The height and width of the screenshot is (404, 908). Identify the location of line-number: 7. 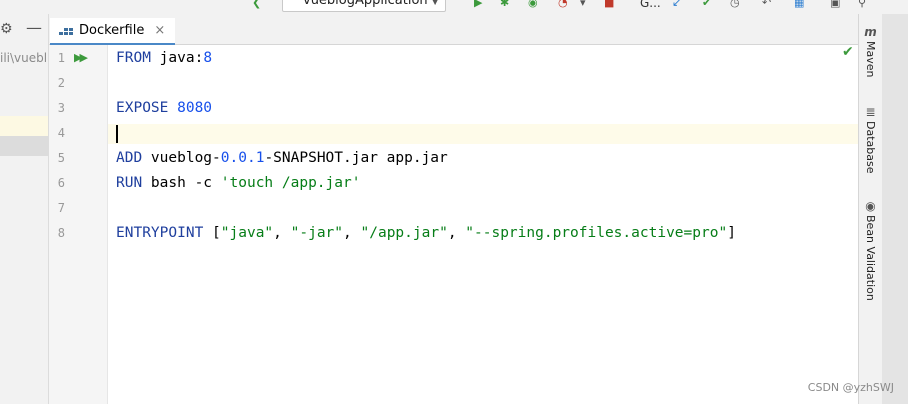
(61, 208).